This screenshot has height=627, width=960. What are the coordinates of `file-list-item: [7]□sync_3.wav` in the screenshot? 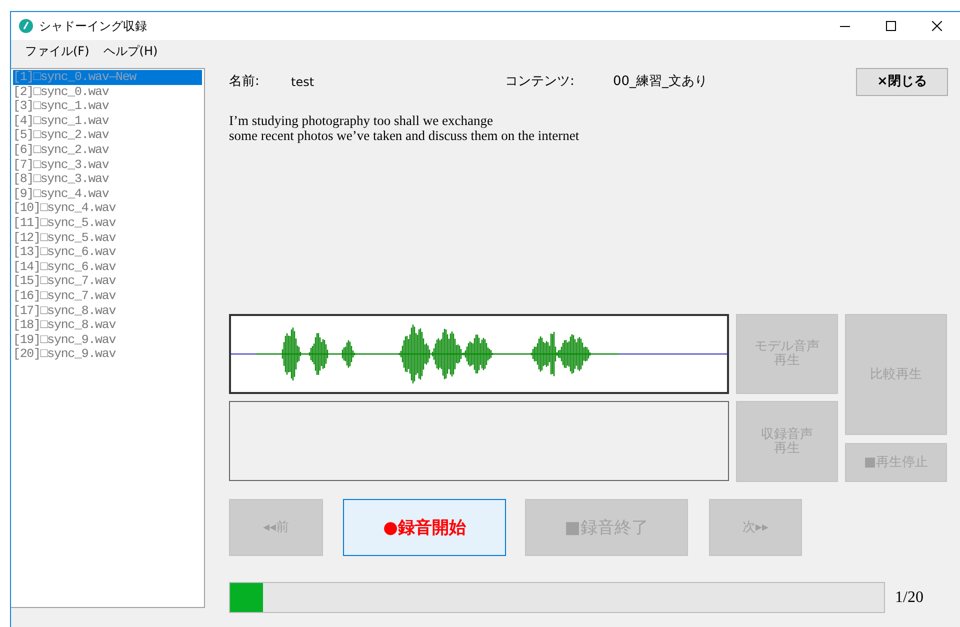 It's located at (107, 165).